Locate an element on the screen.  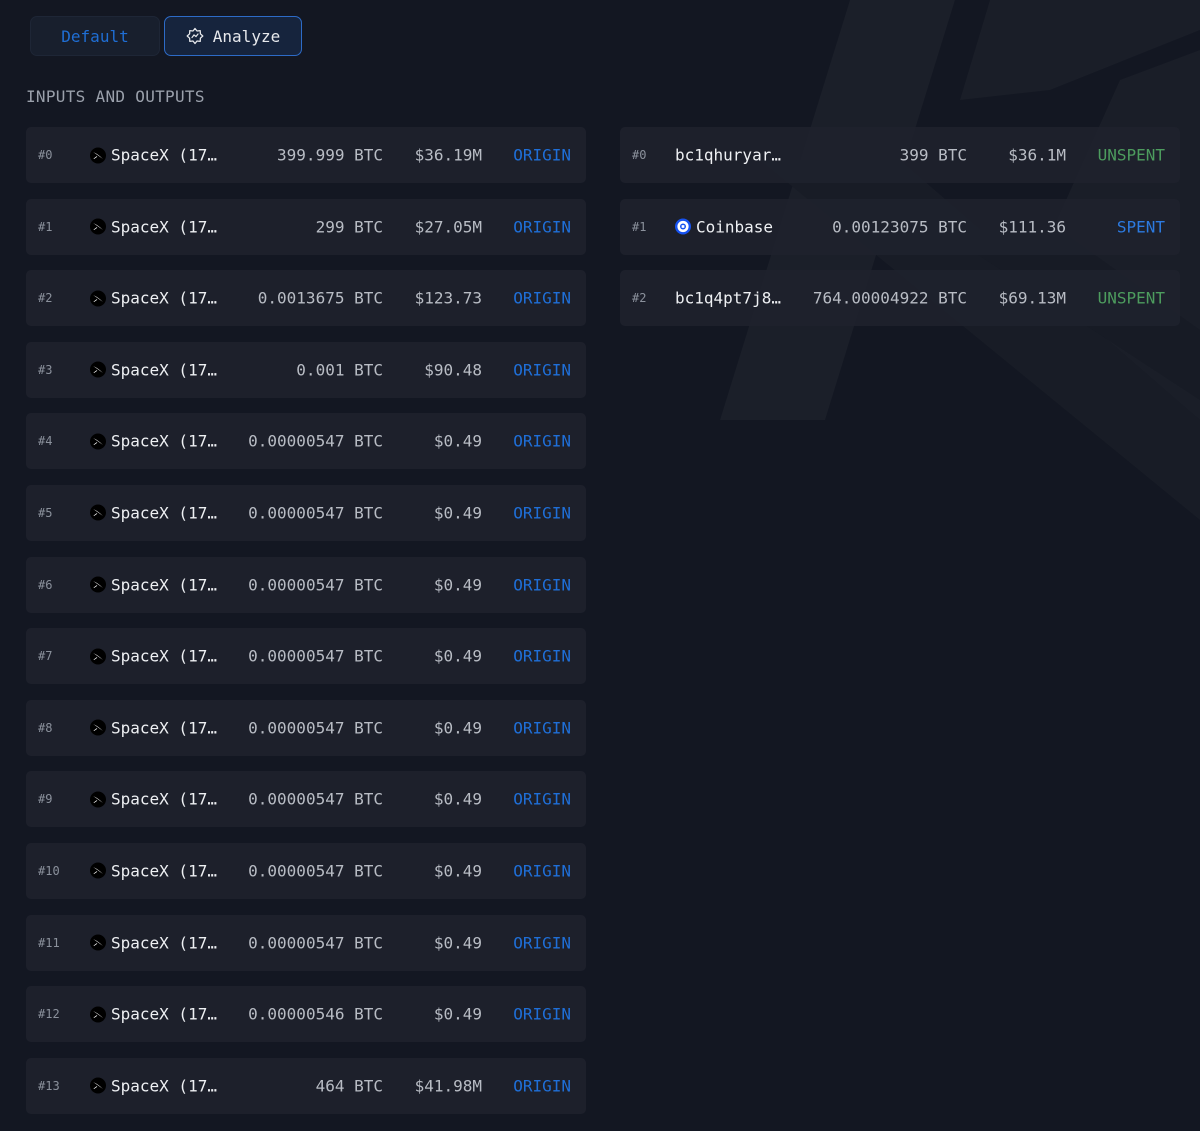
input-row: #3 SpaceX (17… 0.001 BTC $90.48 ORIGIN is located at coordinates (306, 369).